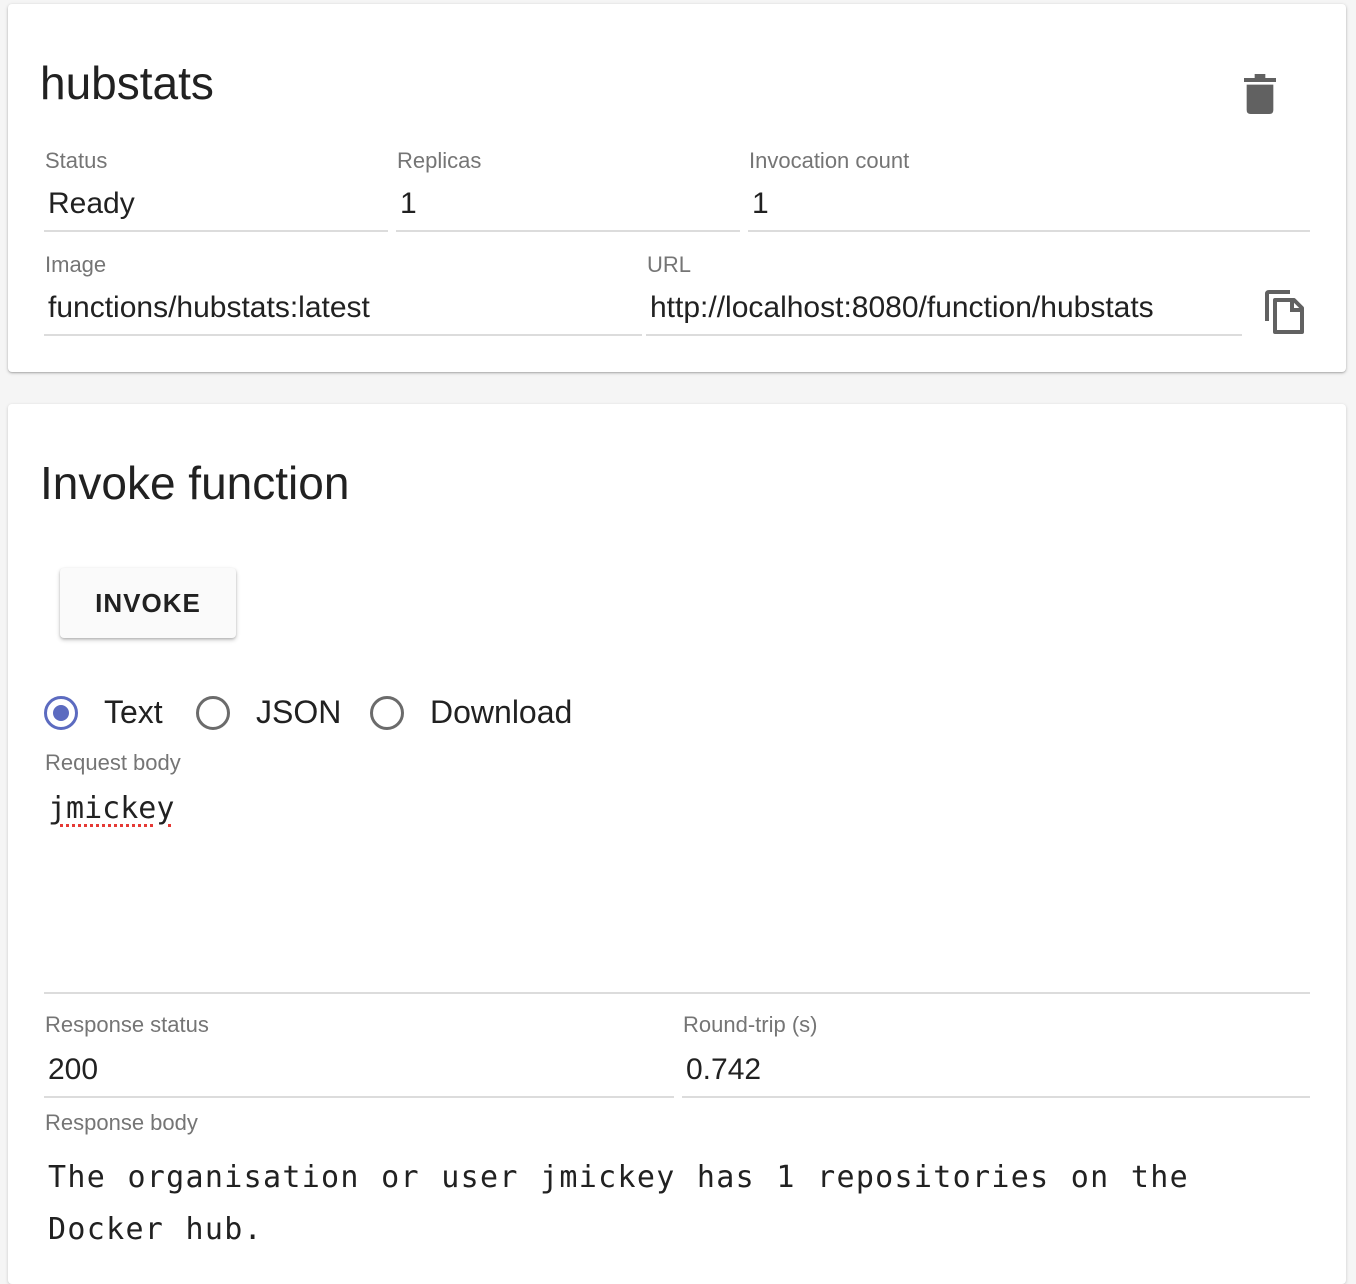 The image size is (1356, 1284). I want to click on request-body-input: jmickey, so click(111, 809).